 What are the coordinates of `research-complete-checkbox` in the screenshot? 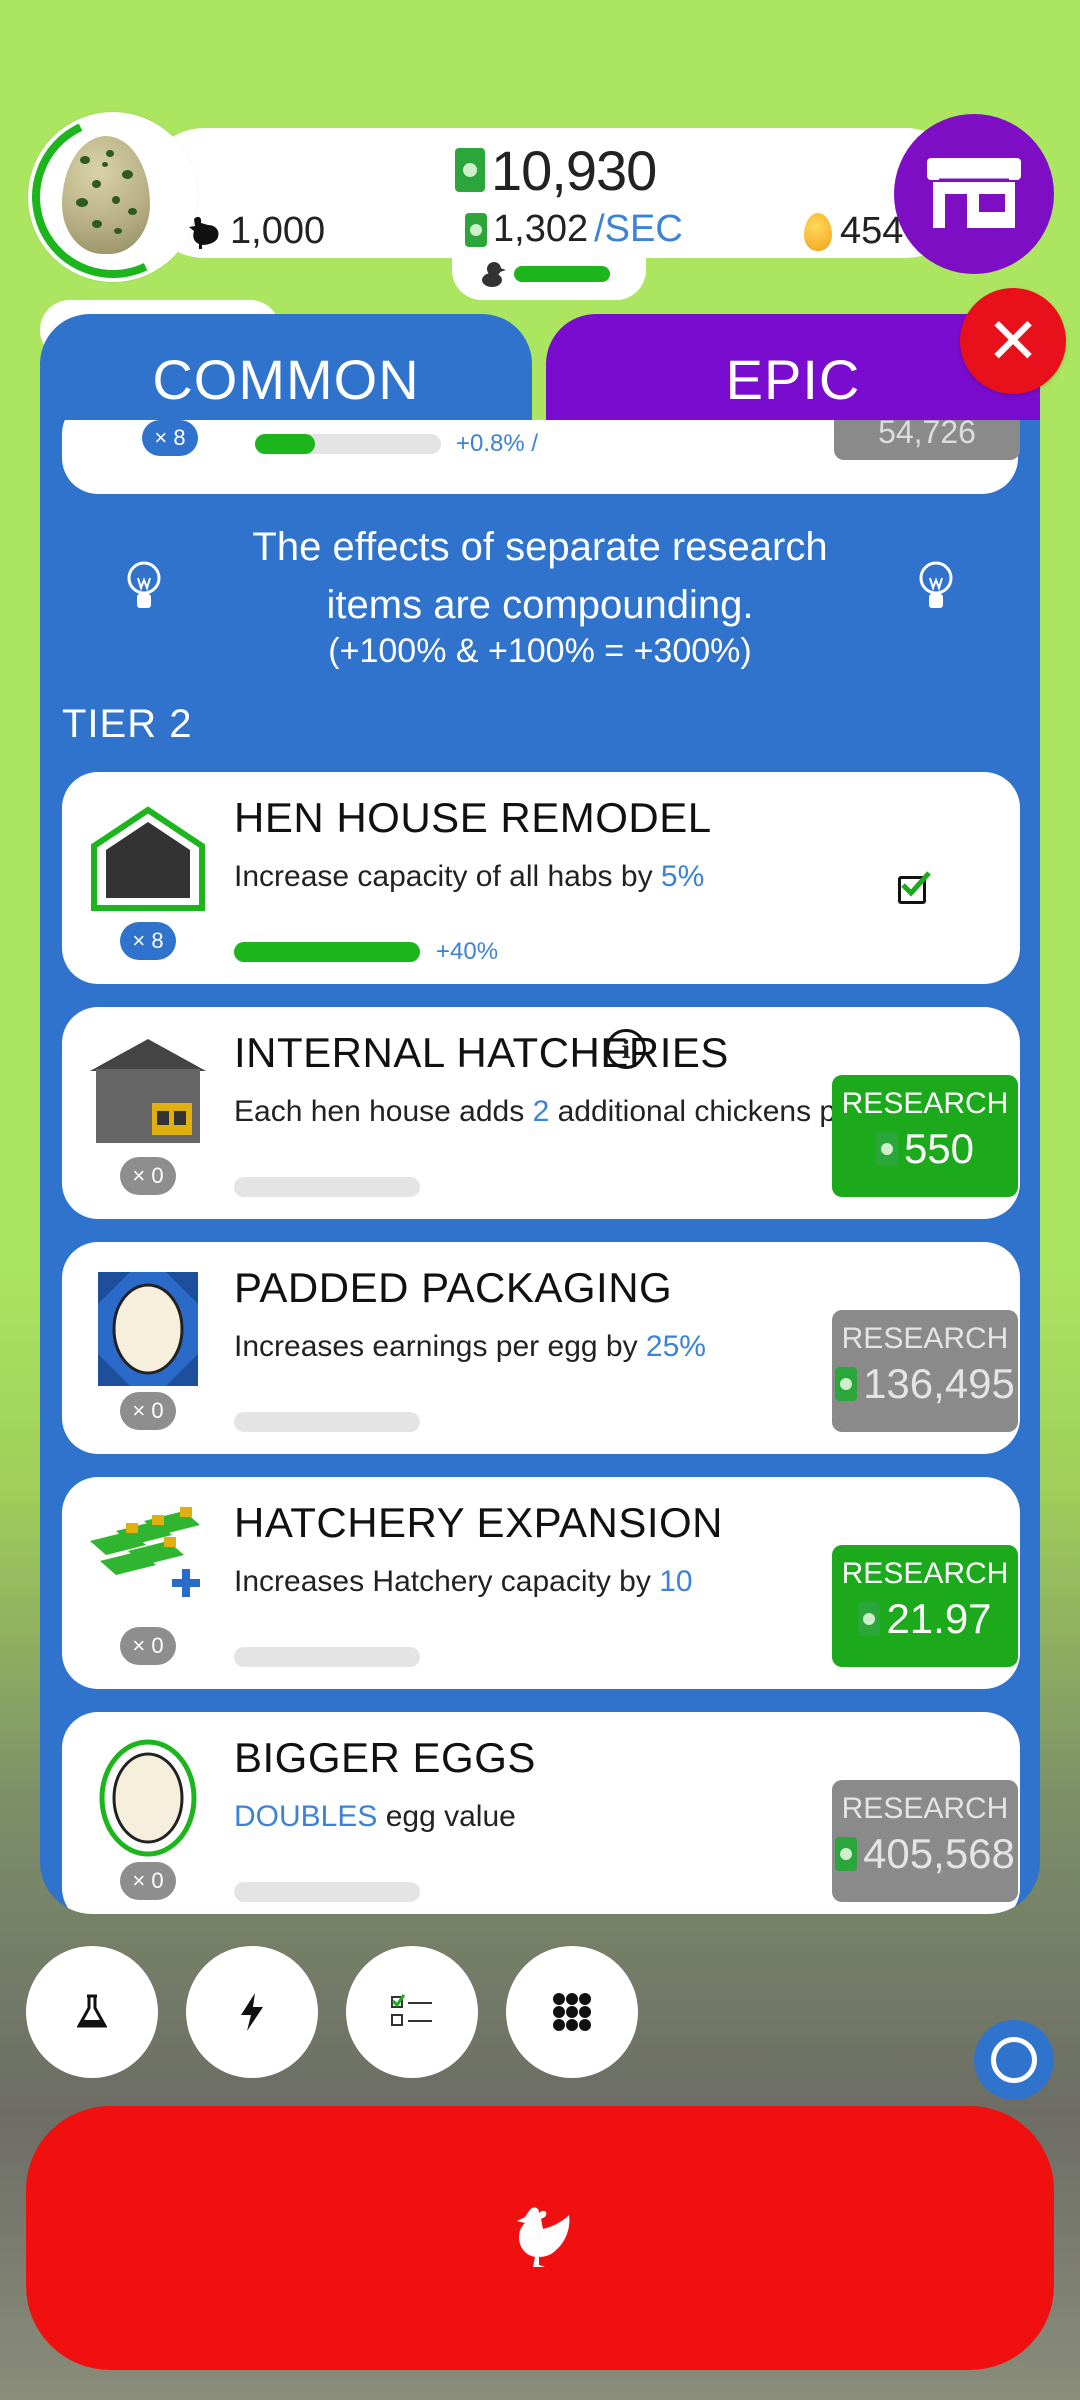 It's located at (914, 887).